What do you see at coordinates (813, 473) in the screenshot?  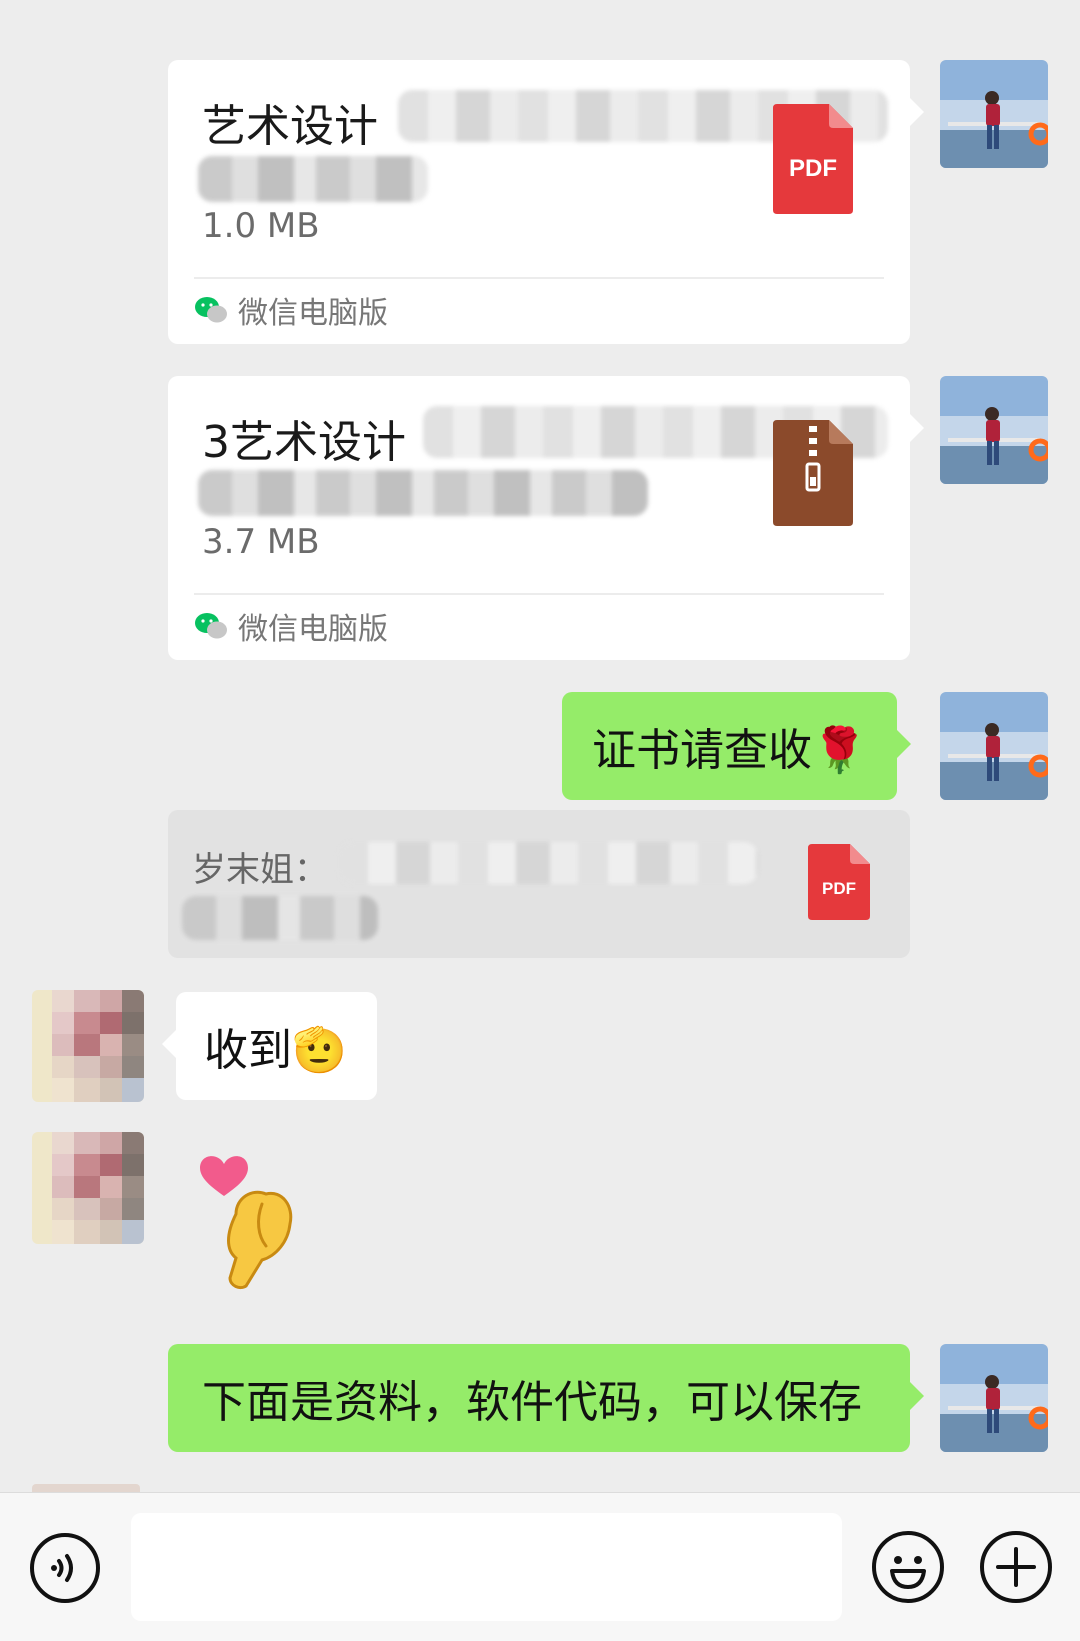 I see `zip-icon` at bounding box center [813, 473].